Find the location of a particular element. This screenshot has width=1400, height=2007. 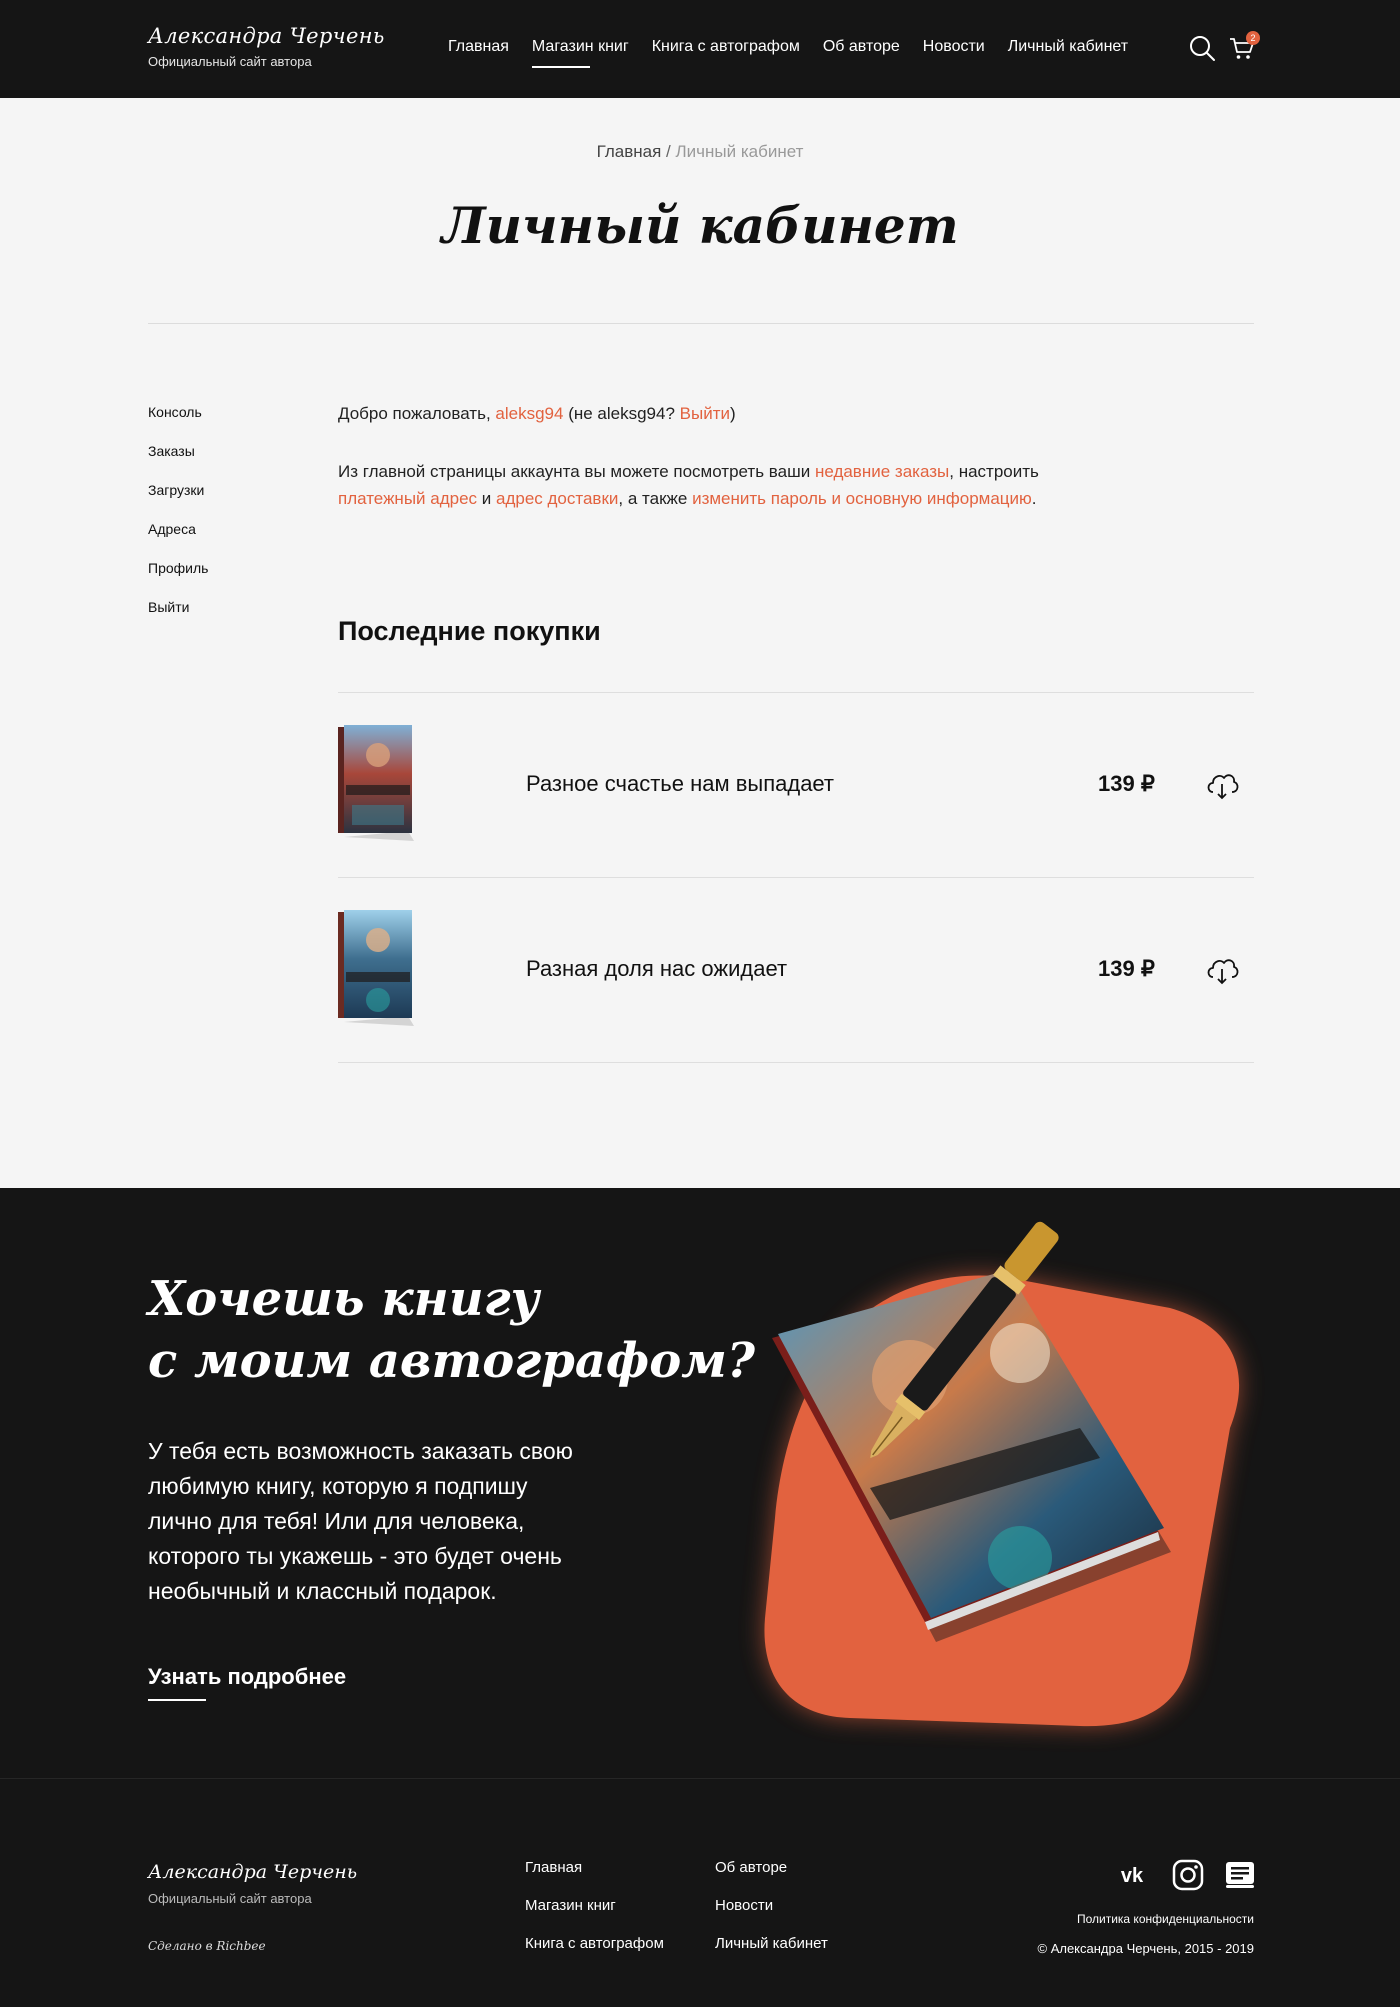

footer-nav-col-2: Об авторе Новости Личный кабинет is located at coordinates (771, 1916).